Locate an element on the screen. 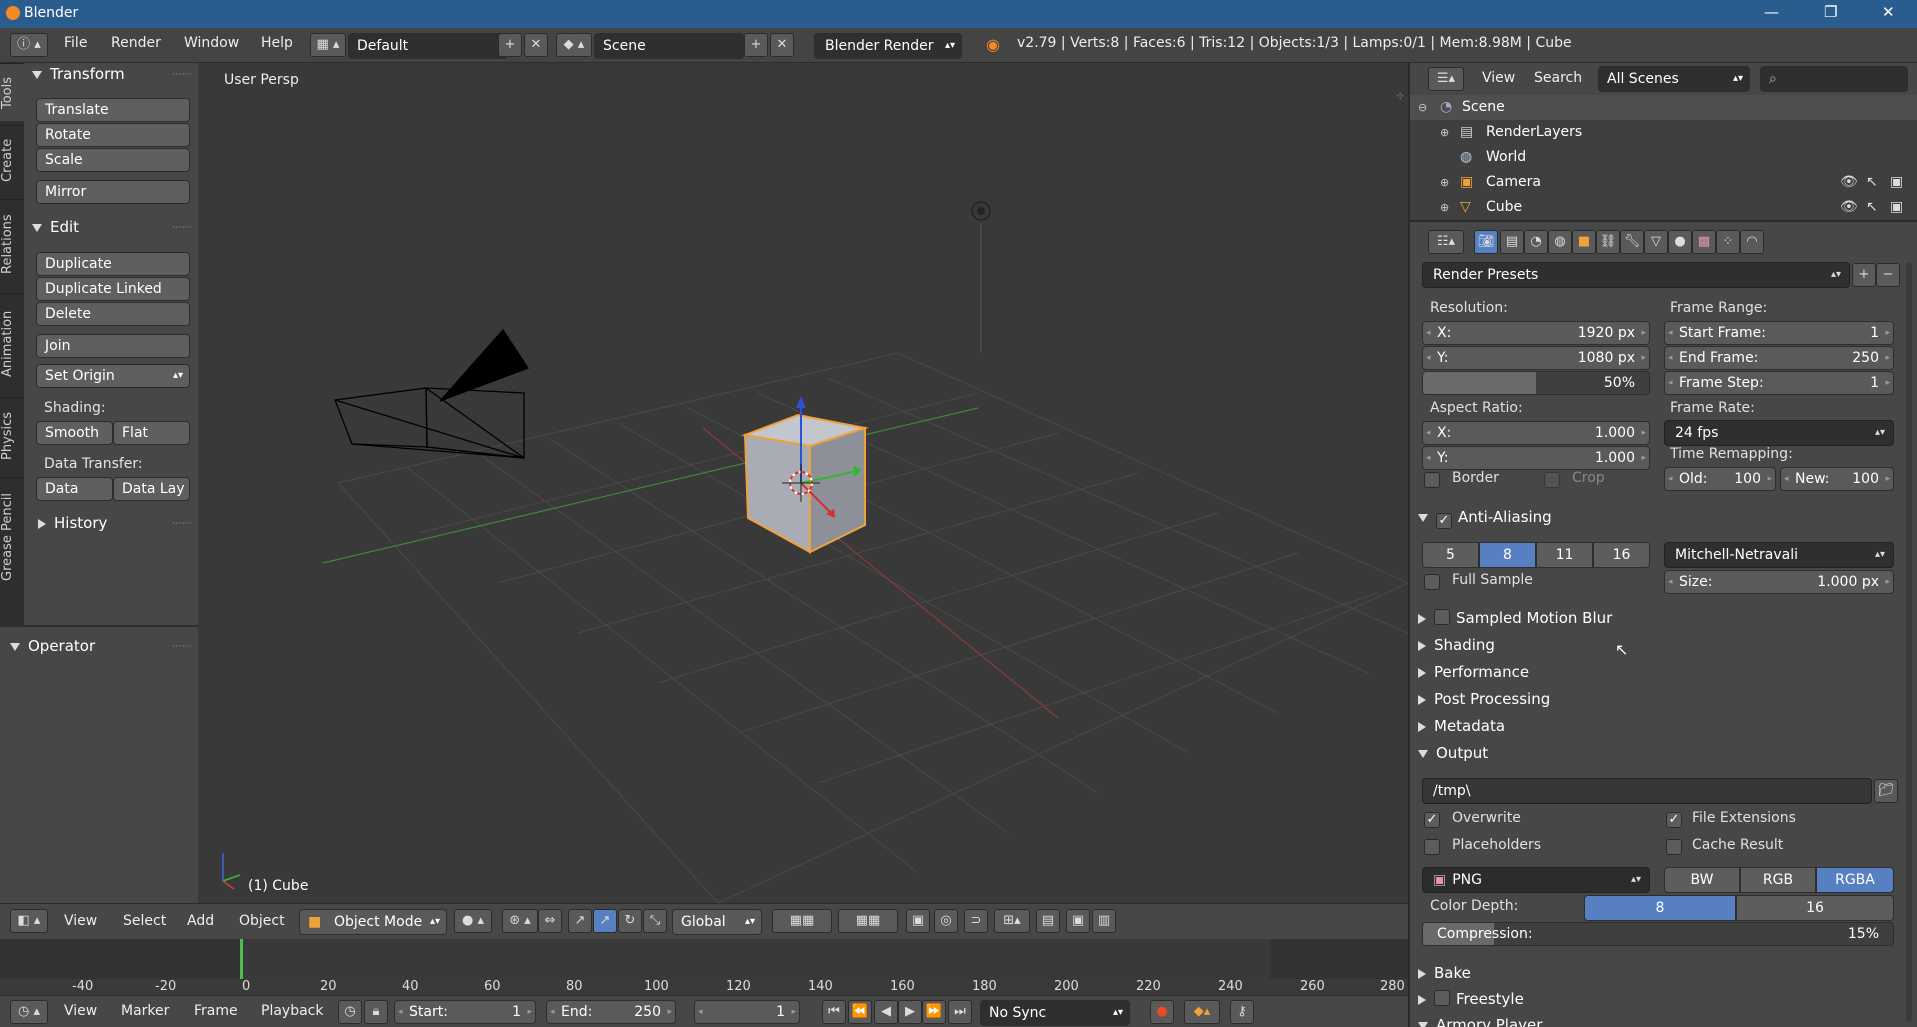 This screenshot has height=1027, width=1917. jump-start-icon: ⏮ is located at coordinates (834, 1012).